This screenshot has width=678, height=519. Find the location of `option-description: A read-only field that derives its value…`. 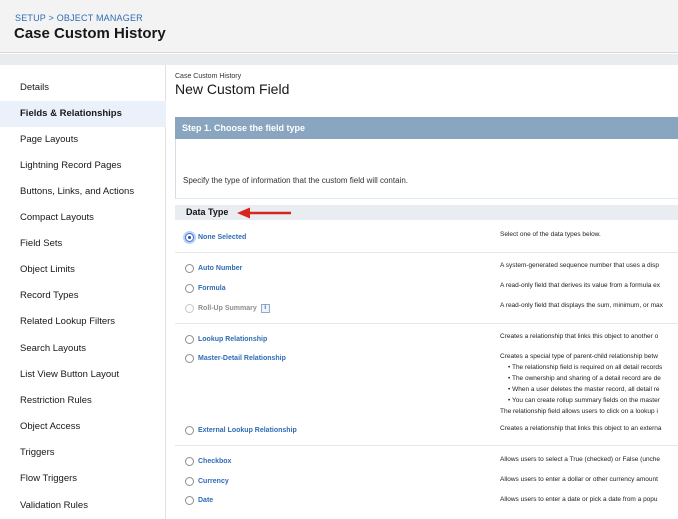

option-description: A read-only field that derives its value… is located at coordinates (580, 285).